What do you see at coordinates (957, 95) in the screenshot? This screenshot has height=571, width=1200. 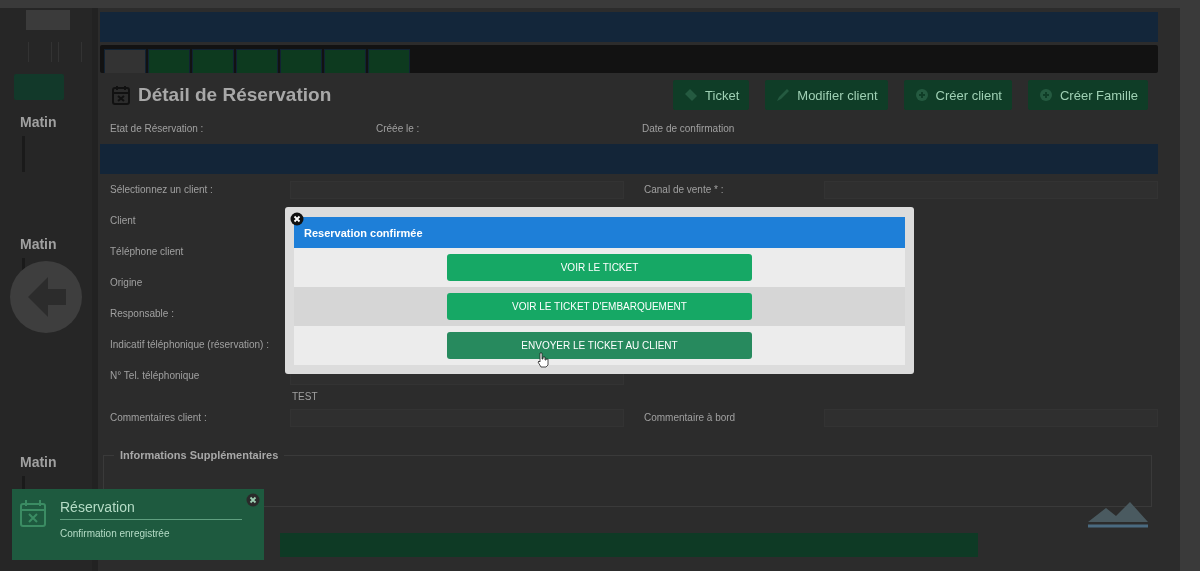 I see `action-button: Créer client` at bounding box center [957, 95].